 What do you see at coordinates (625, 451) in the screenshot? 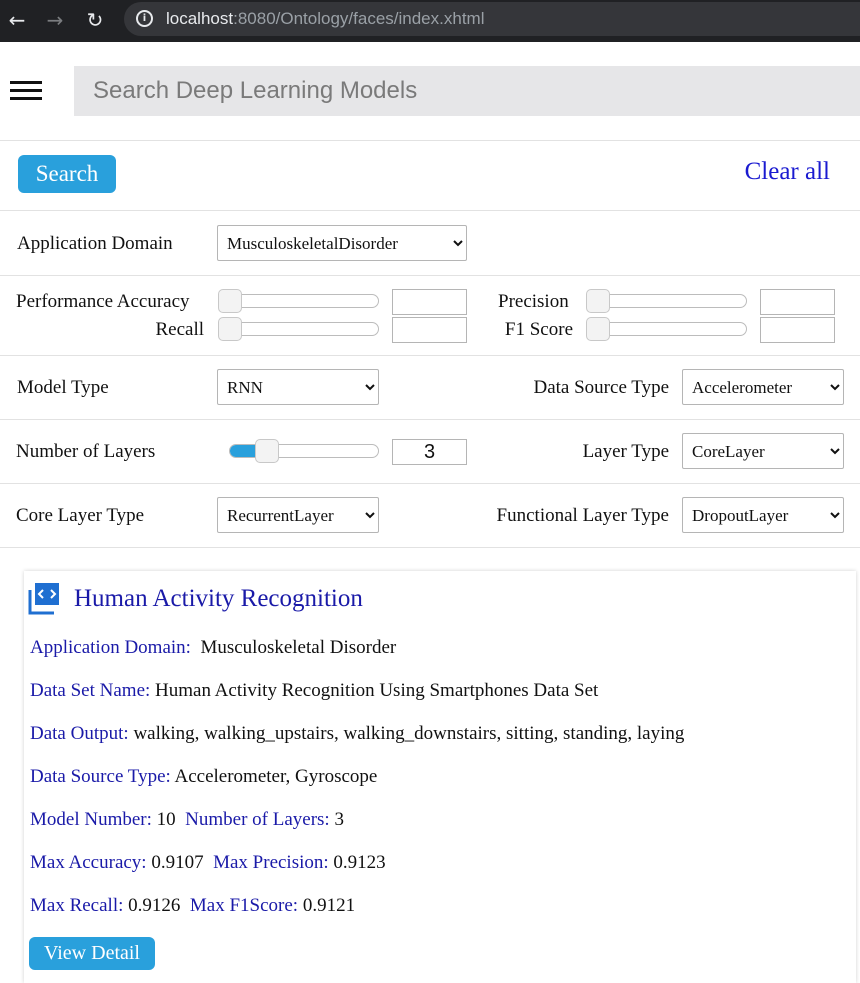
I see `layer-type-label: Layer Type` at bounding box center [625, 451].